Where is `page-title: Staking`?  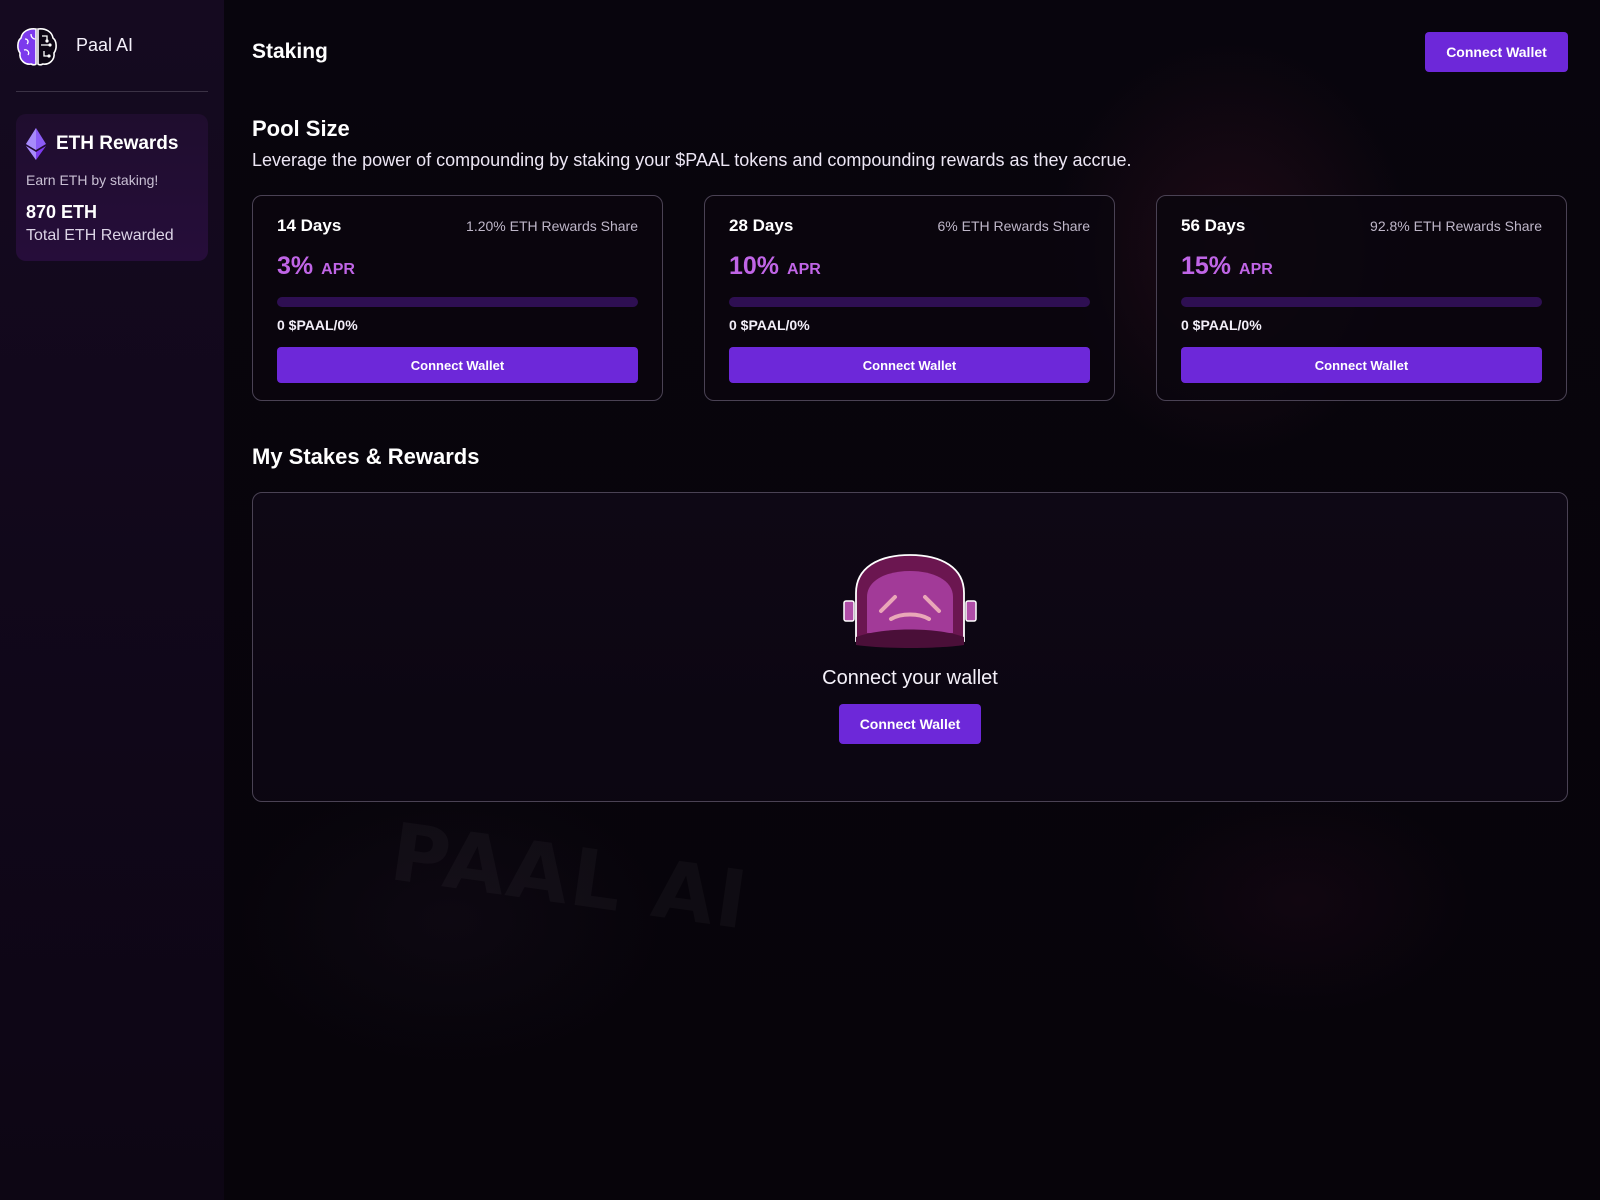
page-title: Staking is located at coordinates (290, 51).